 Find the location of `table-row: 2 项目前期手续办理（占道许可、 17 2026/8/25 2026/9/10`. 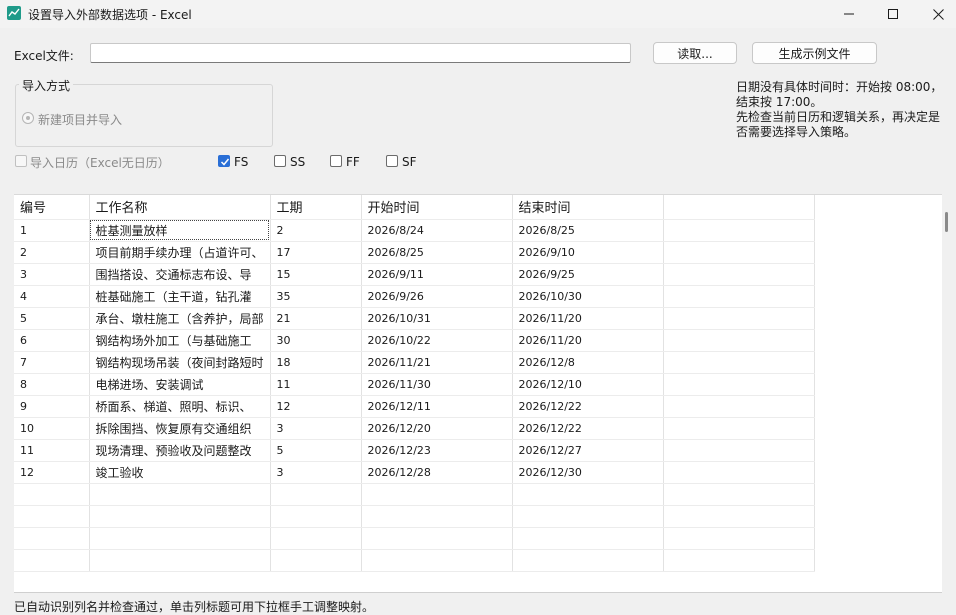

table-row: 2 项目前期手续办理（占道许可、 17 2026/8/25 2026/9/10 is located at coordinates (414, 252).